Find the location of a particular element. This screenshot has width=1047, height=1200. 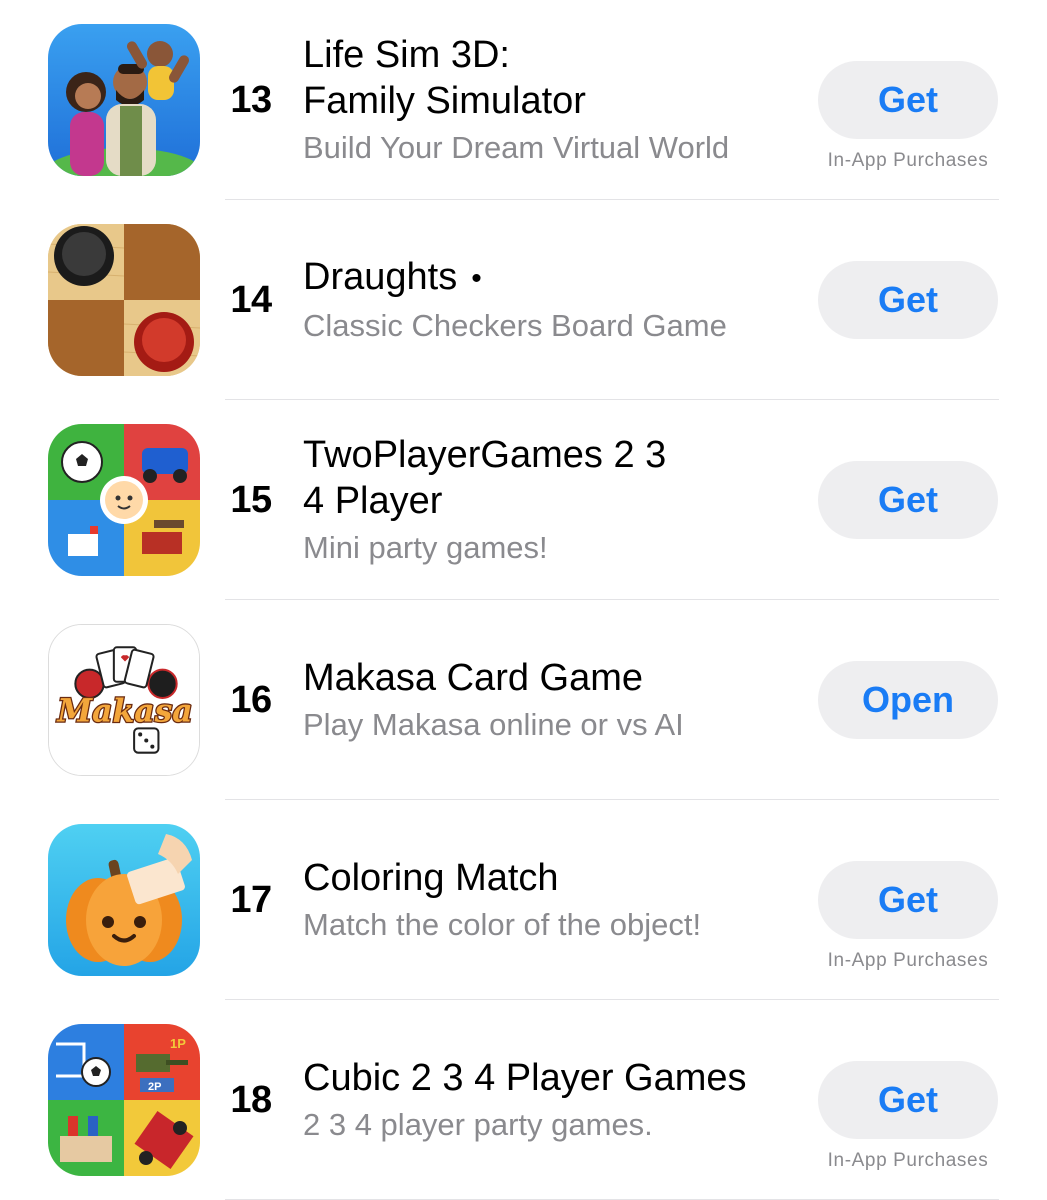

rank-number: 14 is located at coordinates (251, 299).